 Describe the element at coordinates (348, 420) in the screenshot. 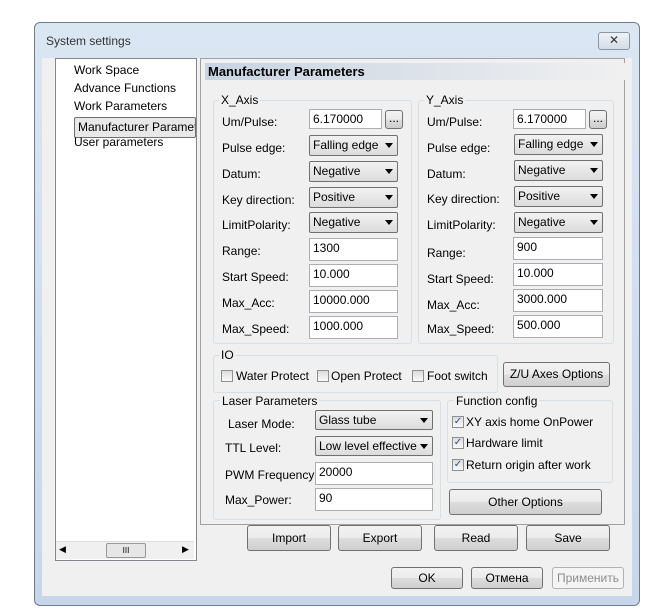

I see `selected-value: Glass tube` at that location.